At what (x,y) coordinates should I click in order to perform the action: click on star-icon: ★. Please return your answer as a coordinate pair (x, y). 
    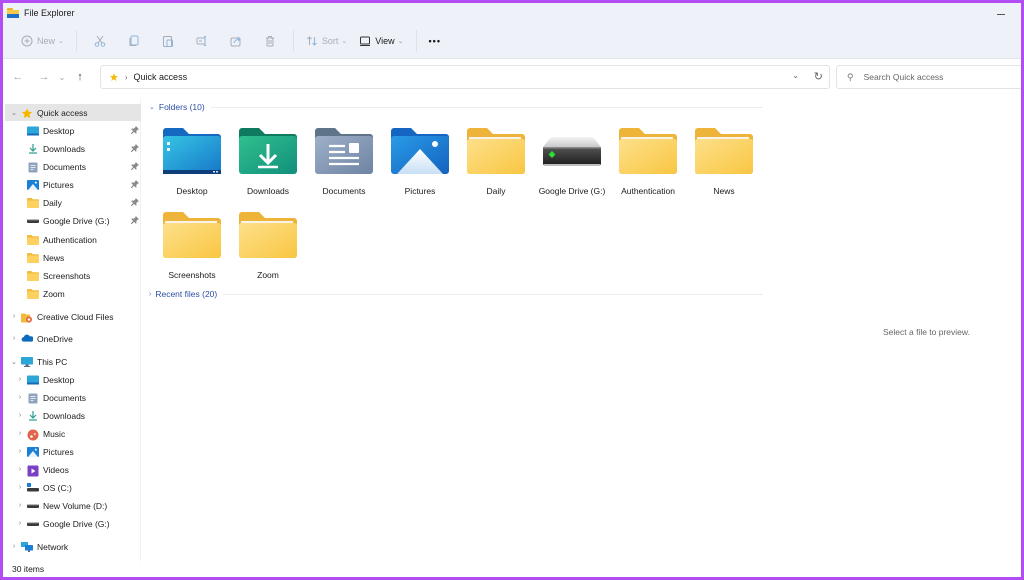
    Looking at the image, I should click on (114, 77).